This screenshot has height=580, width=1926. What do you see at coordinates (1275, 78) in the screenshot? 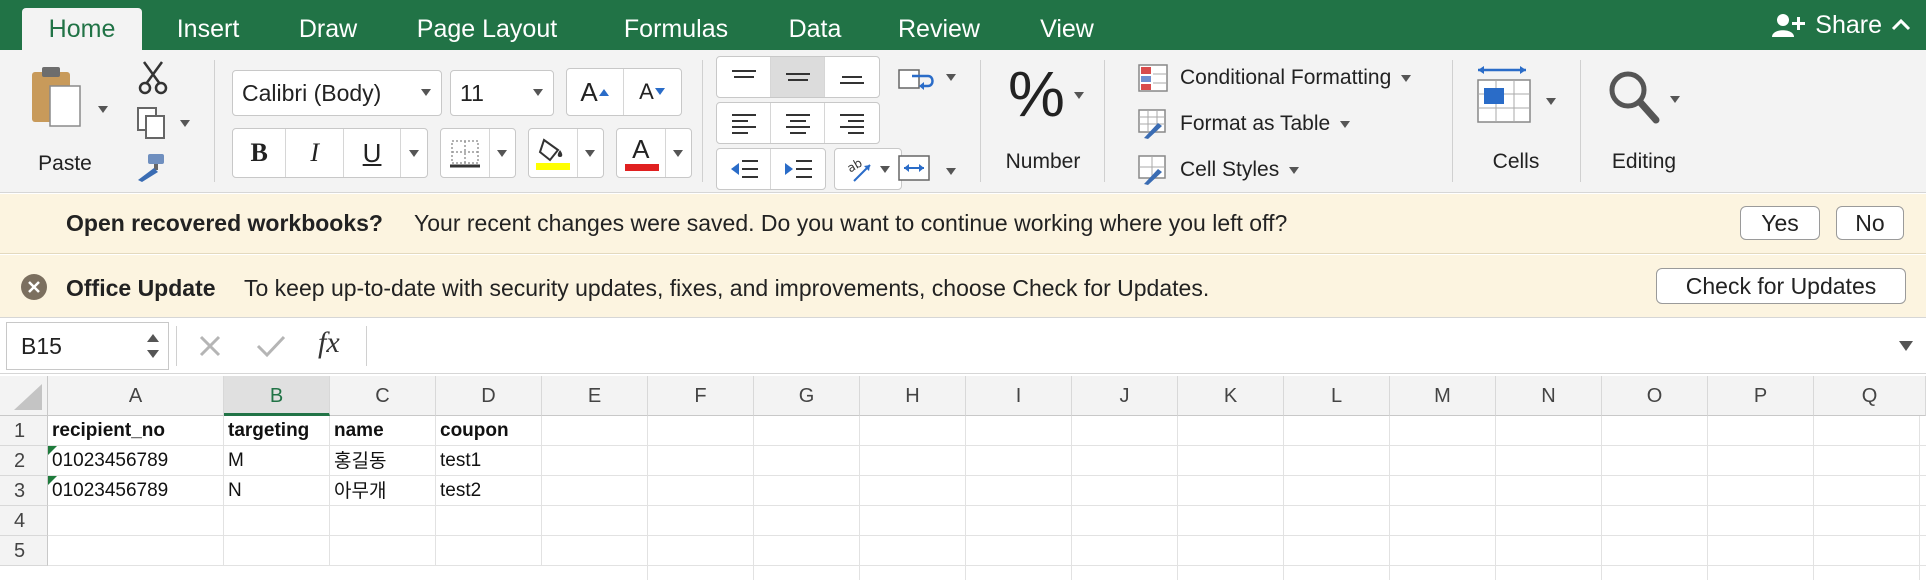
I see `conditional-formatting-button: Conditional Formatting` at bounding box center [1275, 78].